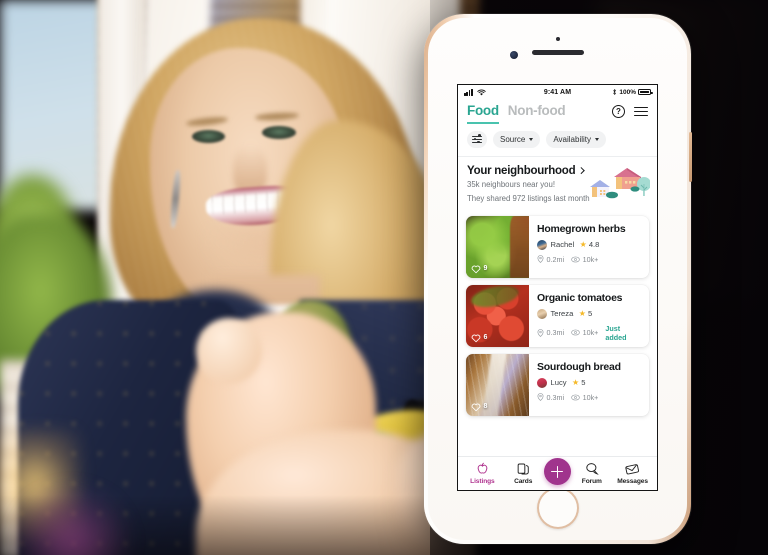 This screenshot has width=768, height=555. What do you see at coordinates (485, 269) in the screenshot?
I see `favourite-count: 9` at bounding box center [485, 269].